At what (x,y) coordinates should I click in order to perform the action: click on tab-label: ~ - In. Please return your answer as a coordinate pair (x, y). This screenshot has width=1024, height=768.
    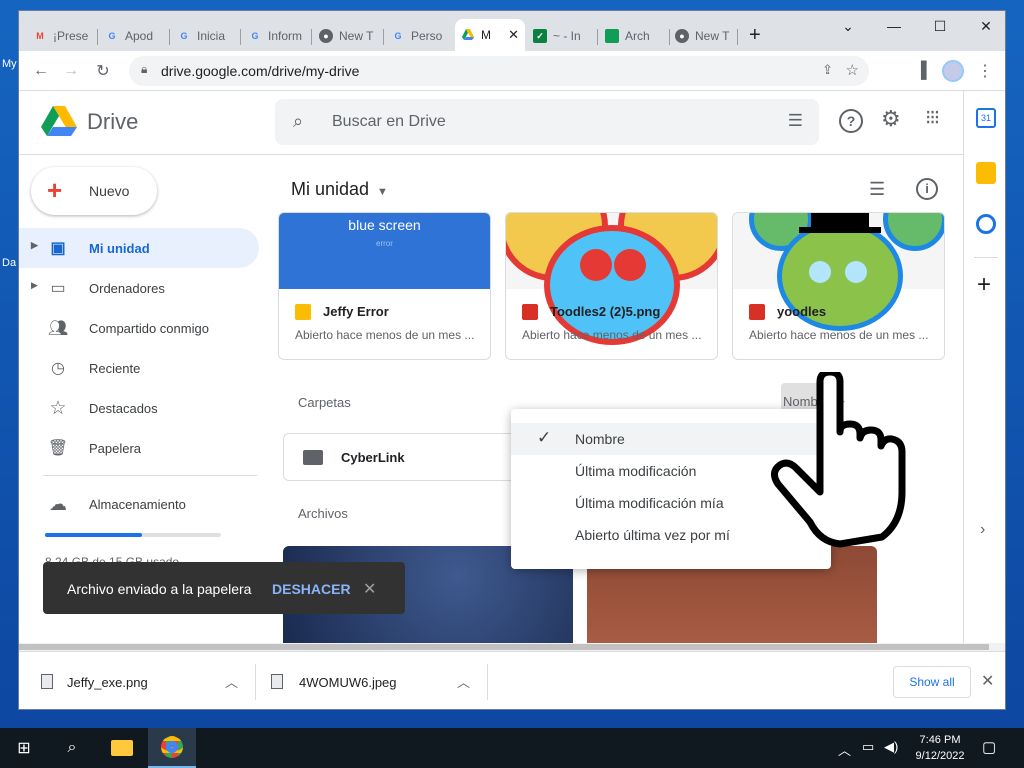
    Looking at the image, I should click on (567, 36).